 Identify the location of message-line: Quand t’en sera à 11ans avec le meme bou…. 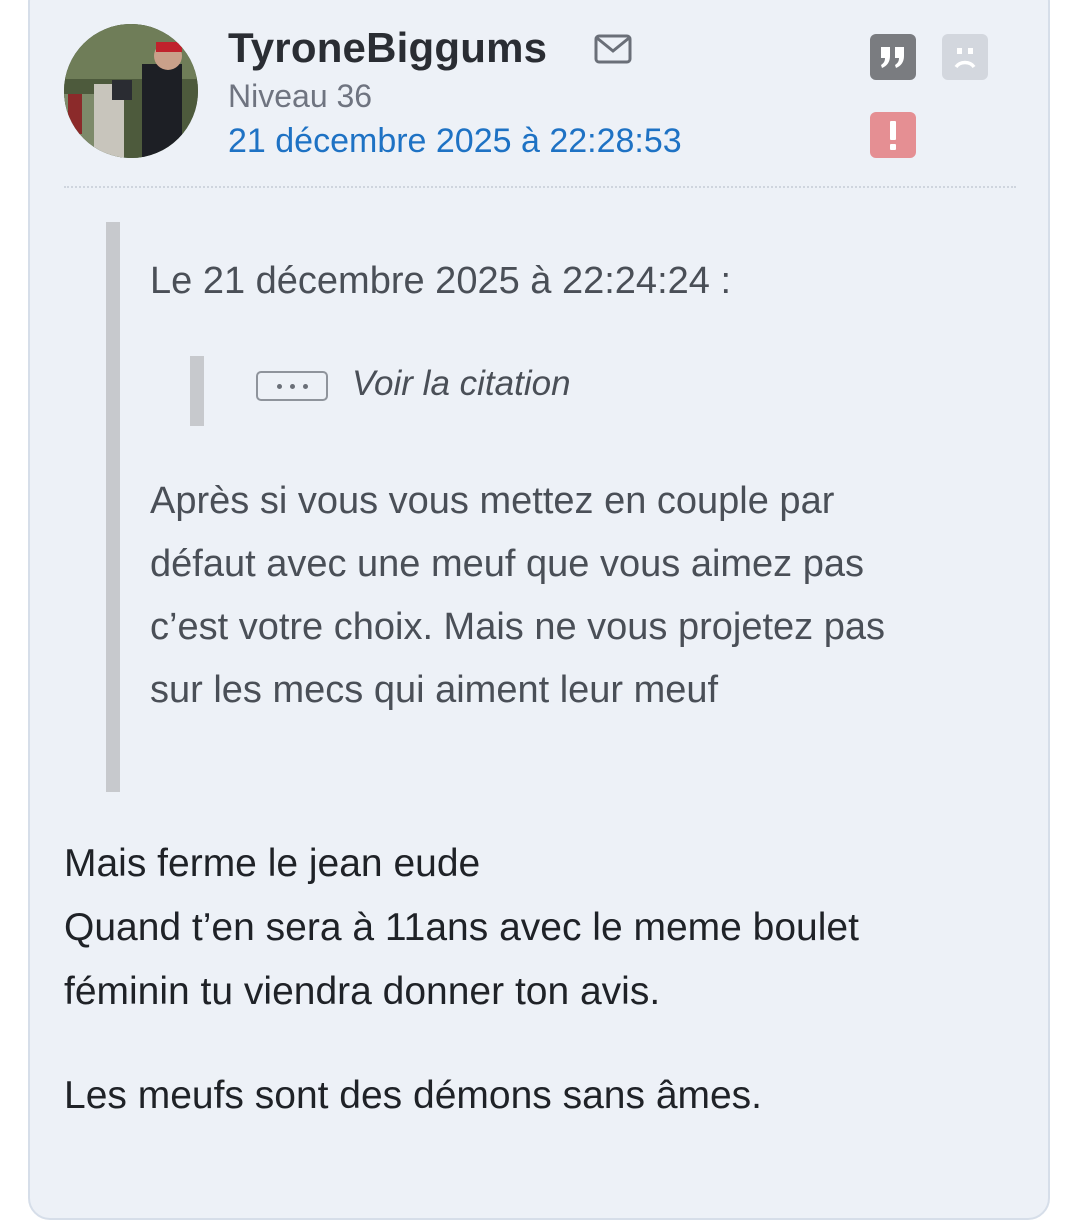
(461, 927).